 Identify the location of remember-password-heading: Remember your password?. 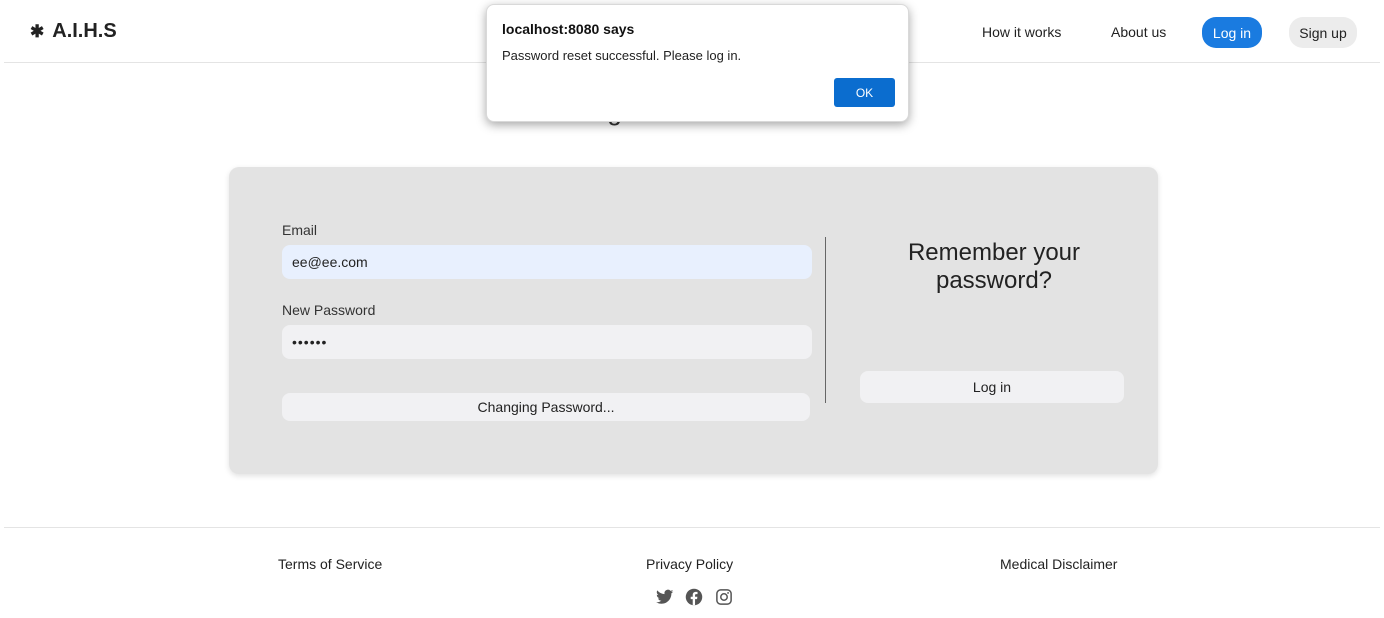
(994, 266).